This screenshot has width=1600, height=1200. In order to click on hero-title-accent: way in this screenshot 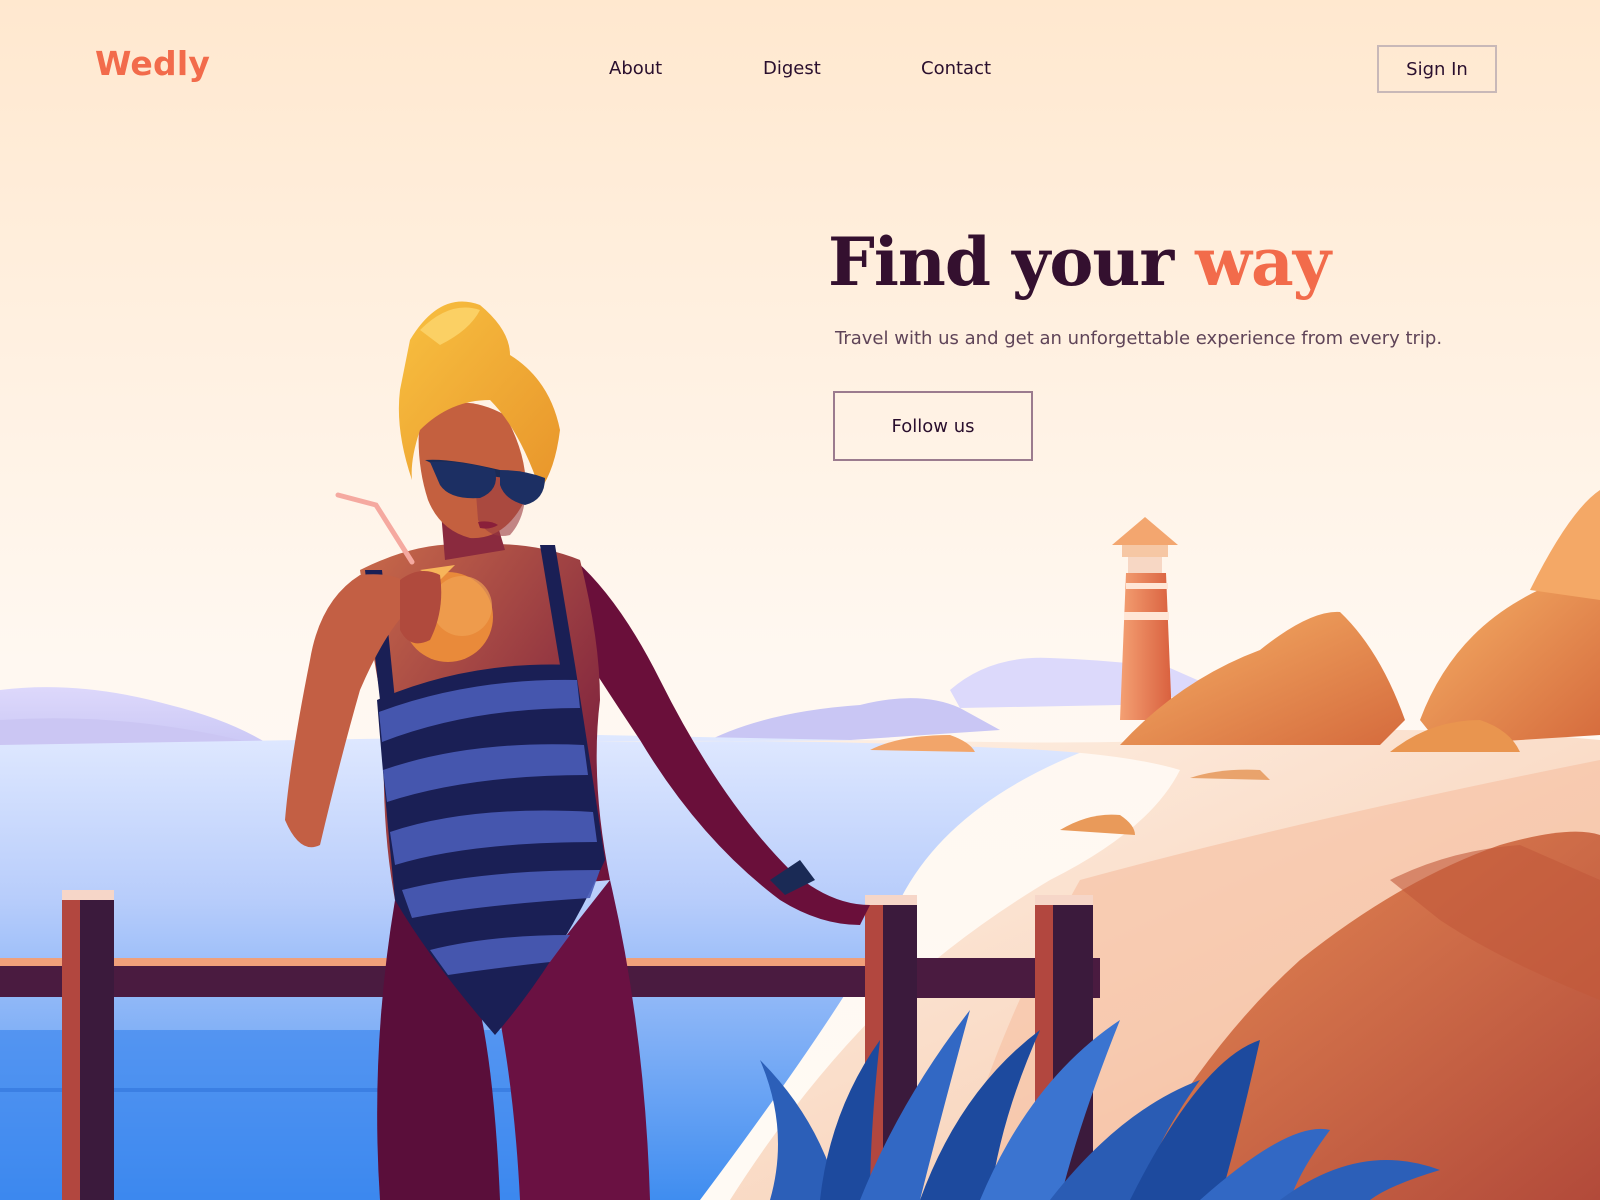, I will do `click(1263, 262)`.